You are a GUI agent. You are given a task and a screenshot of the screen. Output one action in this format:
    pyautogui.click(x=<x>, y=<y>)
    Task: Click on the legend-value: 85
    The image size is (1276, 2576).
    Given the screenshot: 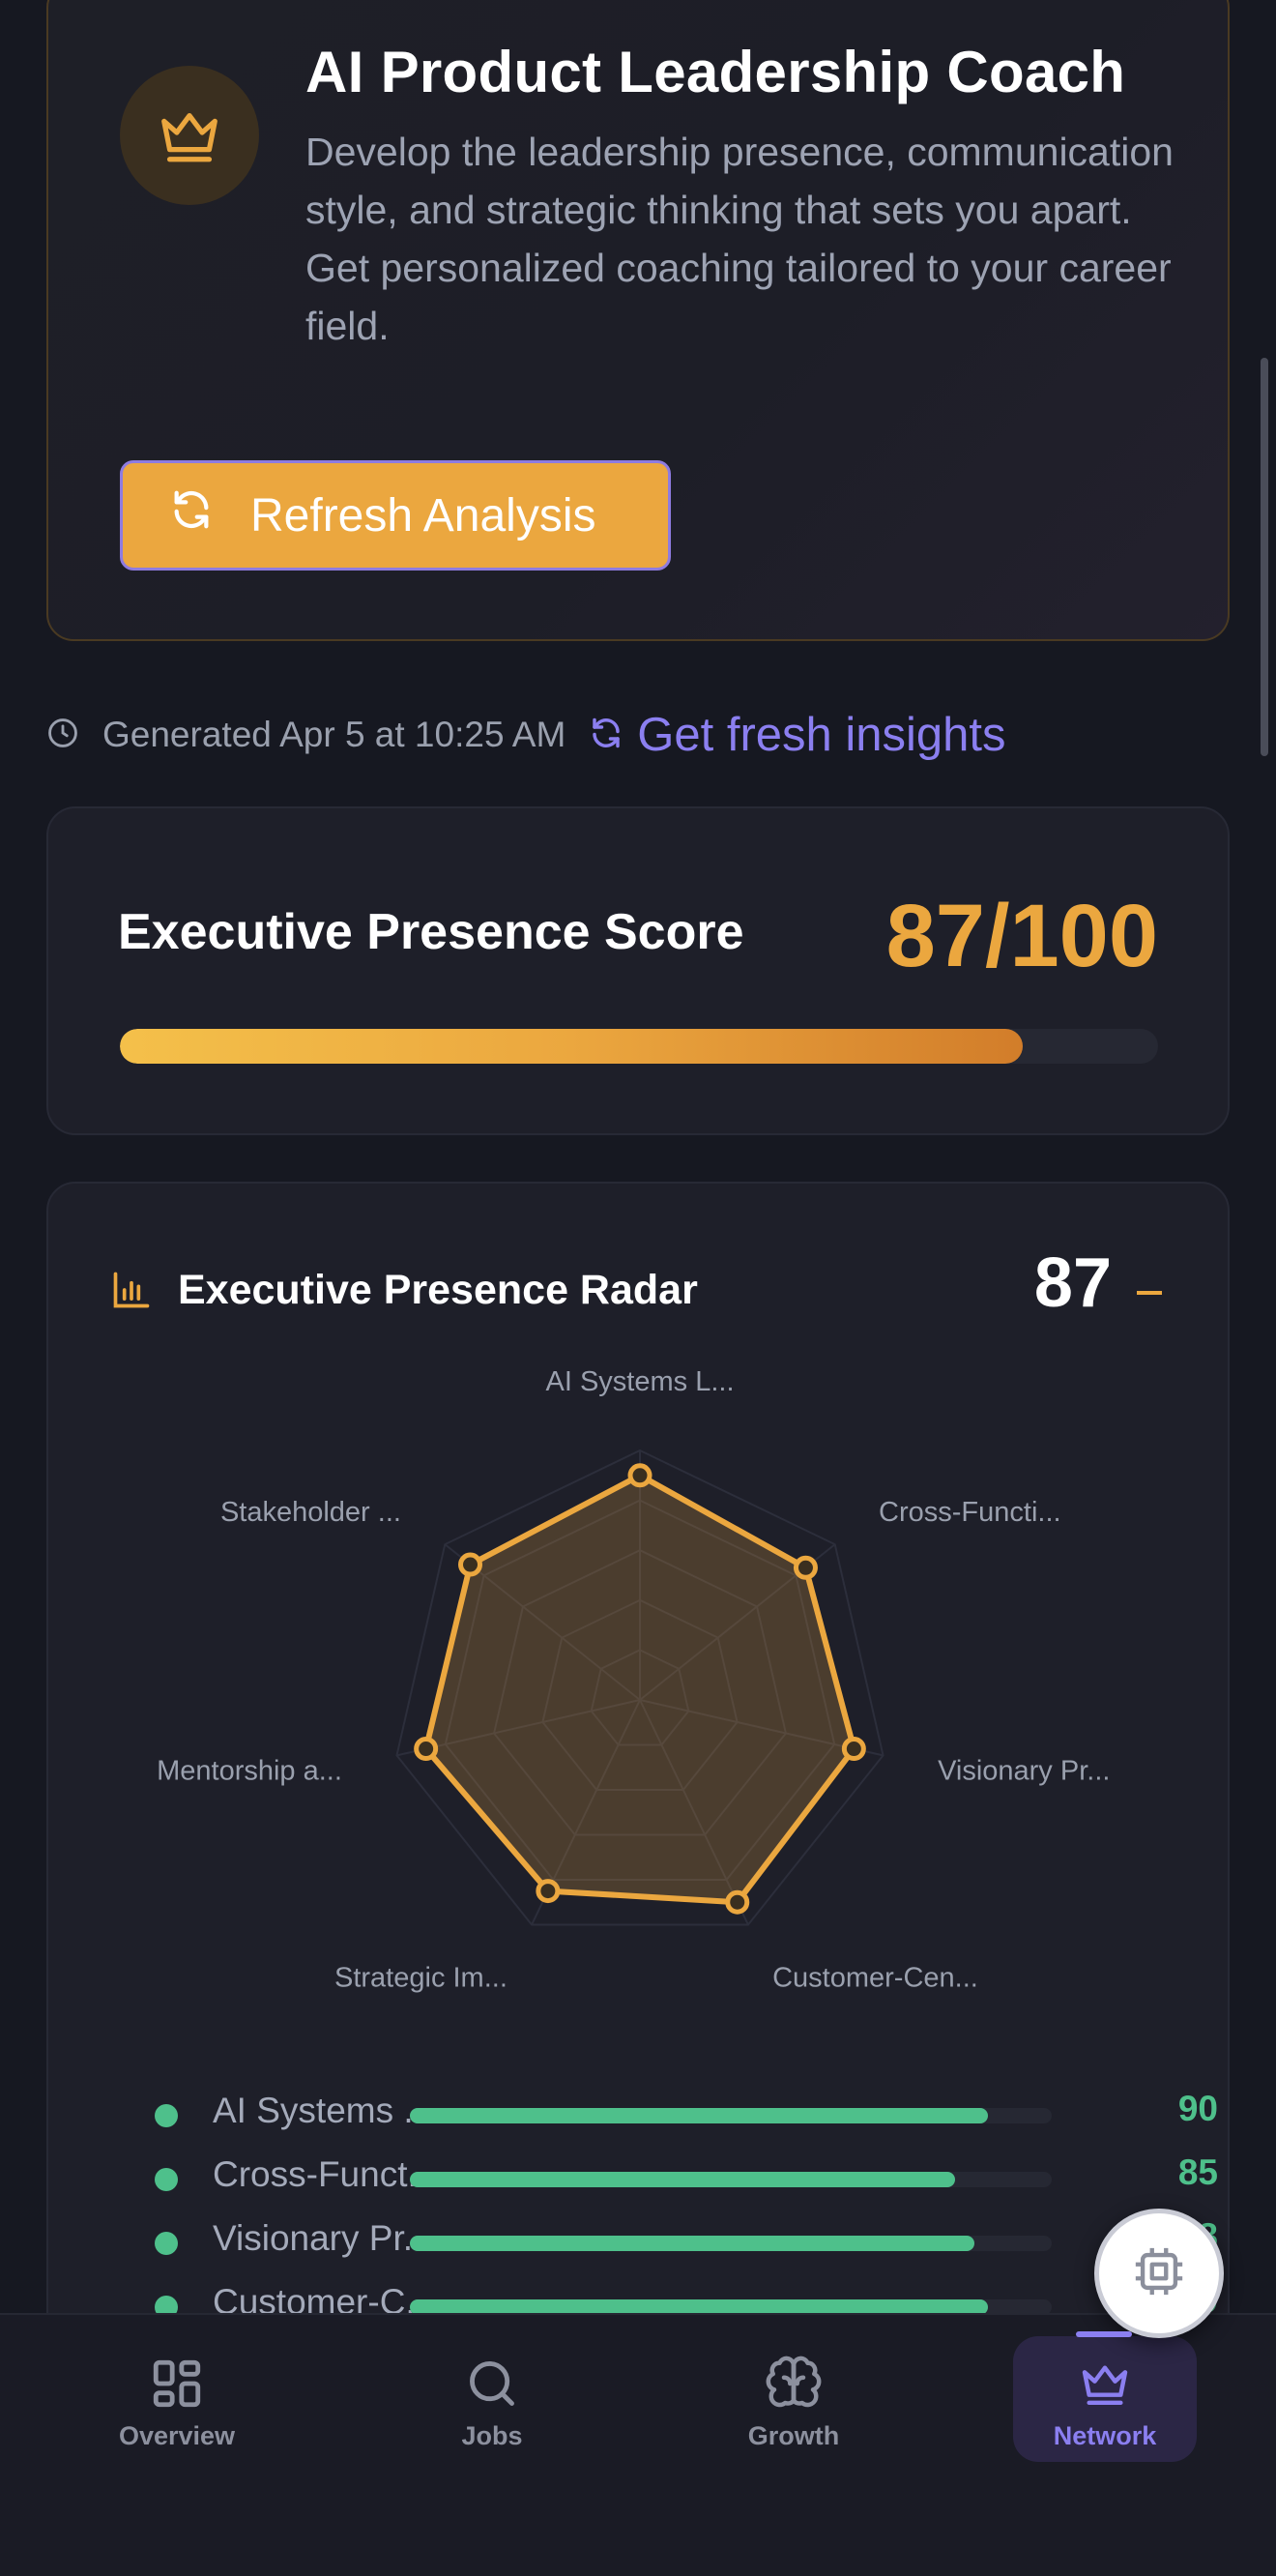 What is the action you would take?
    pyautogui.click(x=1198, y=2172)
    